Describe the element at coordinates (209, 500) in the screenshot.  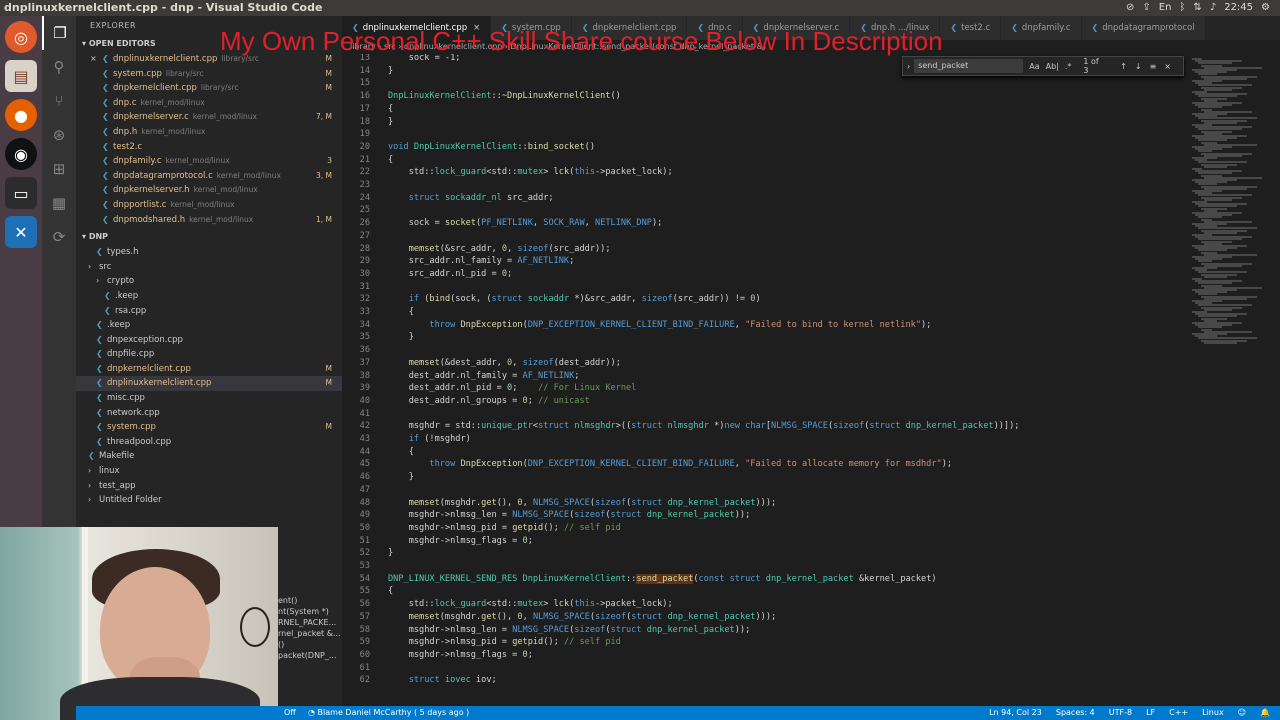
I see `tree-folder: › Untitled Folder` at that location.